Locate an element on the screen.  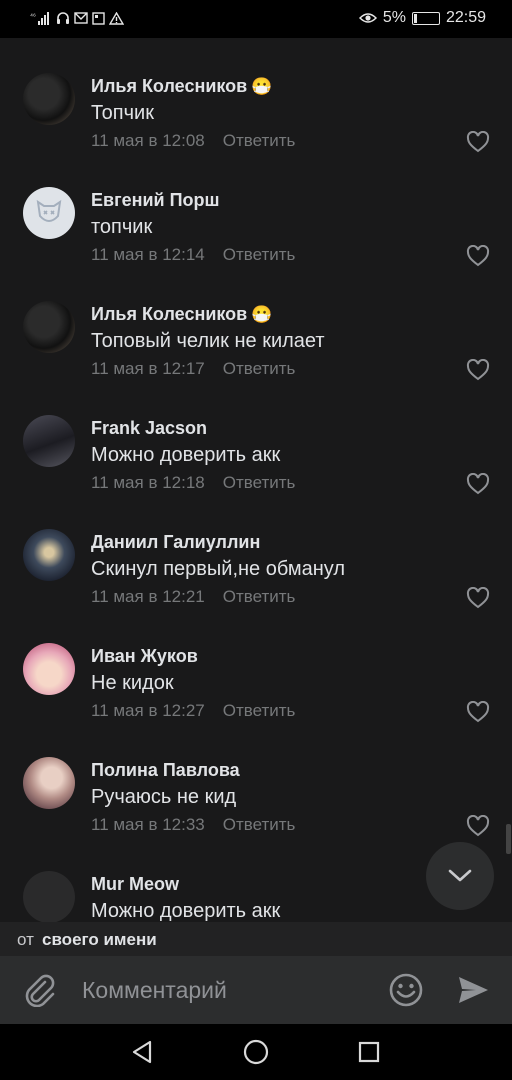
comment-meta: 11 мая в 12:33 Ответить is located at coordinates (193, 825).